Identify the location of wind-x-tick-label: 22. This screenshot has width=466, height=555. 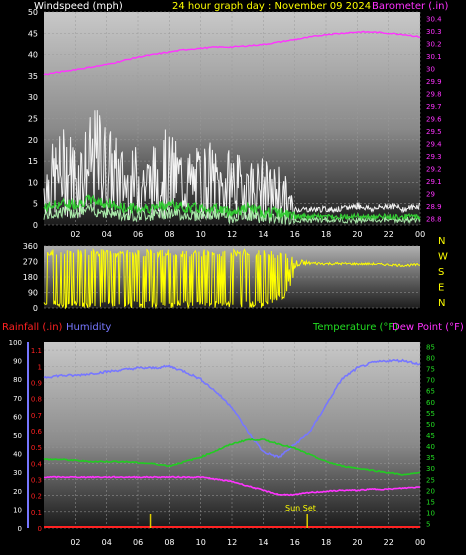
(389, 234).